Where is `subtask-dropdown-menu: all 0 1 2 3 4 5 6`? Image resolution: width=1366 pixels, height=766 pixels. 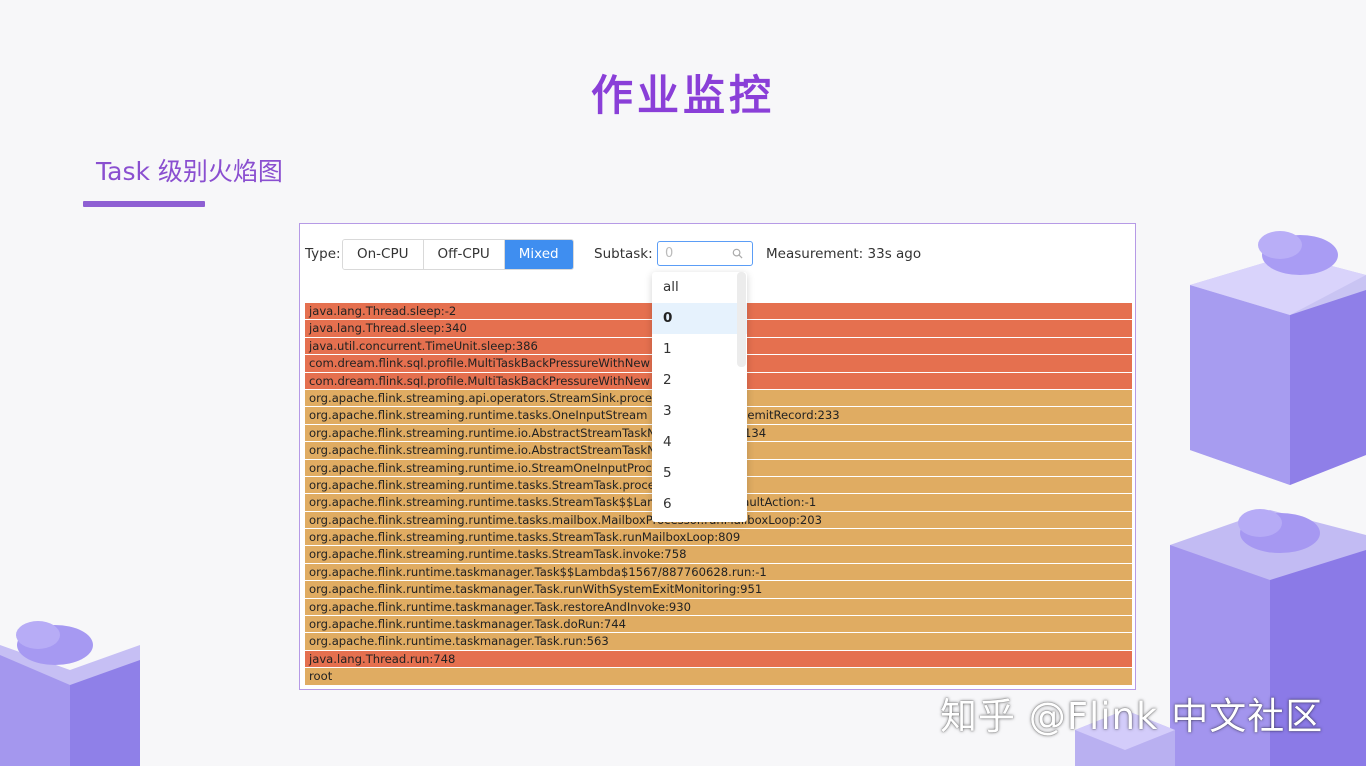
subtask-dropdown-menu: all 0 1 2 3 4 5 6 is located at coordinates (699, 397).